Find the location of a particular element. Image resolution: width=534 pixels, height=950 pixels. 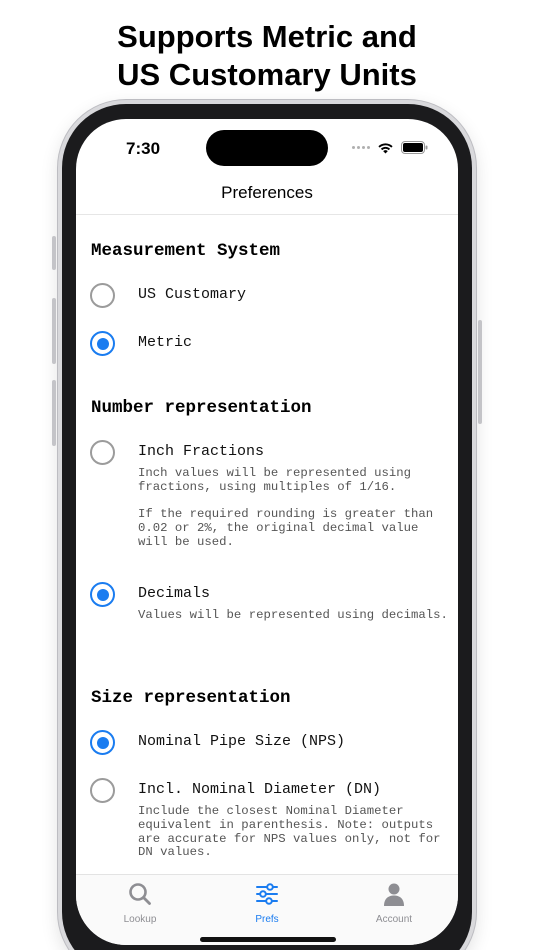

tab-bar: Lookup Prefs Account is located at coordinates (267, 909).